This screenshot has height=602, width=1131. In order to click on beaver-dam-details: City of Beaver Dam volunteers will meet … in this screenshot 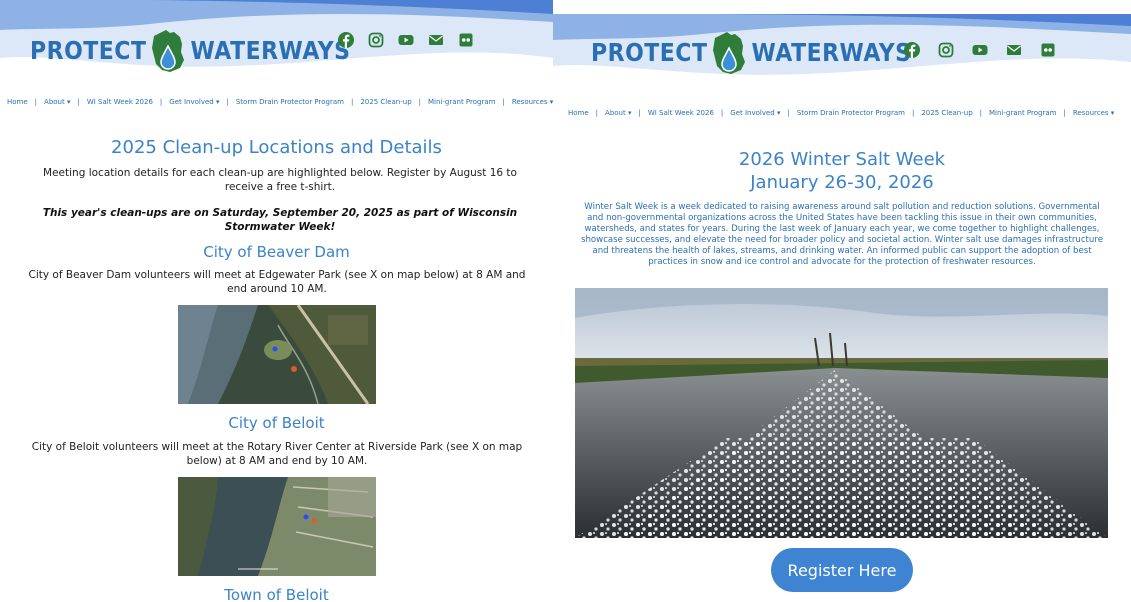, I will do `click(277, 282)`.